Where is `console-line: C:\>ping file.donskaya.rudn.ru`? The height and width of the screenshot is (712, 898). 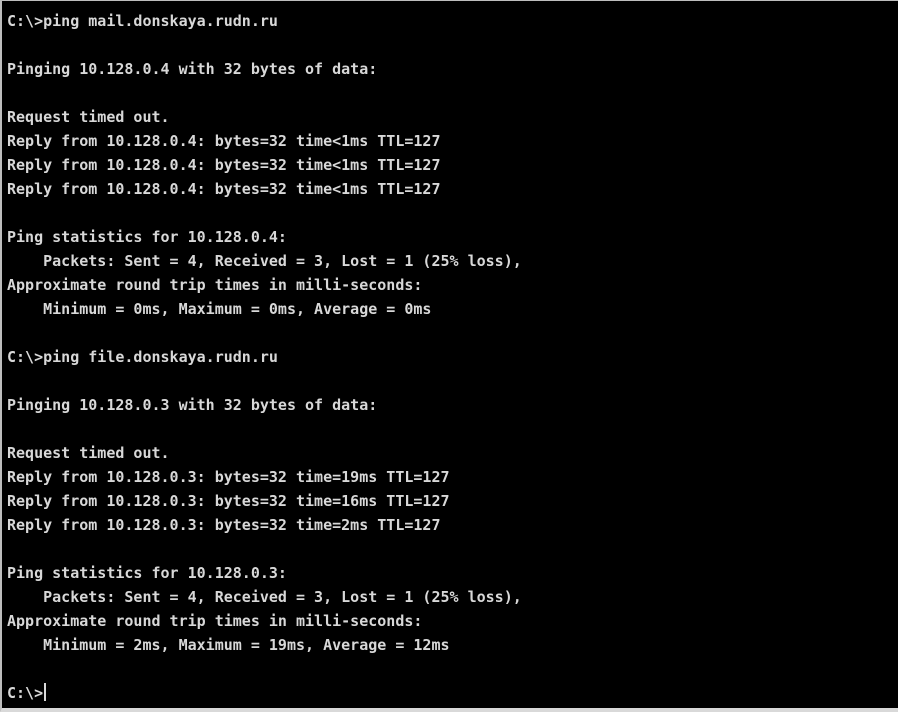
console-line: C:\>ping file.donskaya.rudn.ru is located at coordinates (142, 357).